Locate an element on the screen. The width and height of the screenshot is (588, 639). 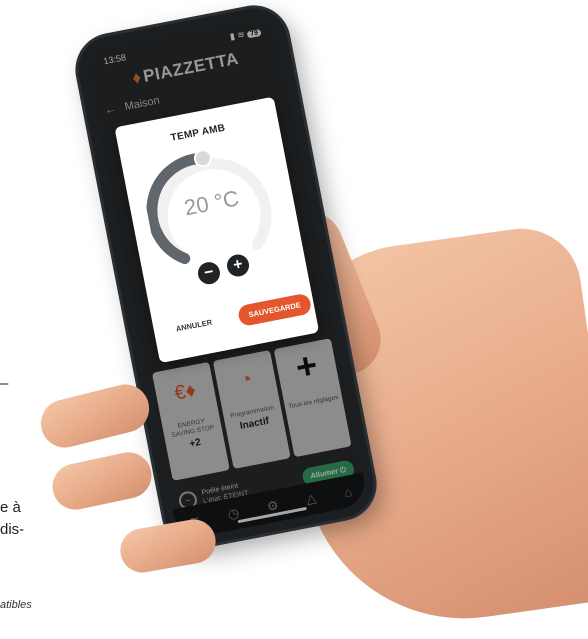
bg-text-line1: e à is located at coordinates (10, 507).